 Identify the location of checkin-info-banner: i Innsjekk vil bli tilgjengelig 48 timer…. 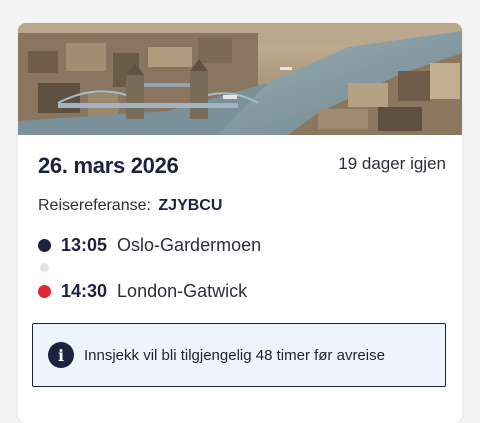
(239, 355).